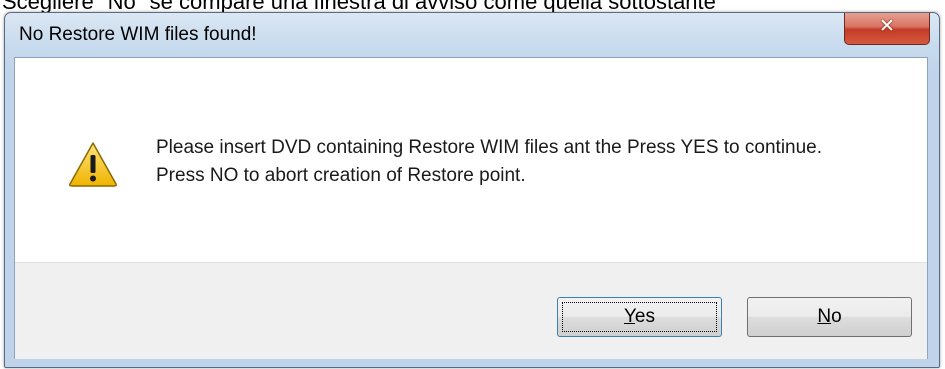 Image resolution: width=945 pixels, height=369 pixels. I want to click on no-button: No, so click(829, 317).